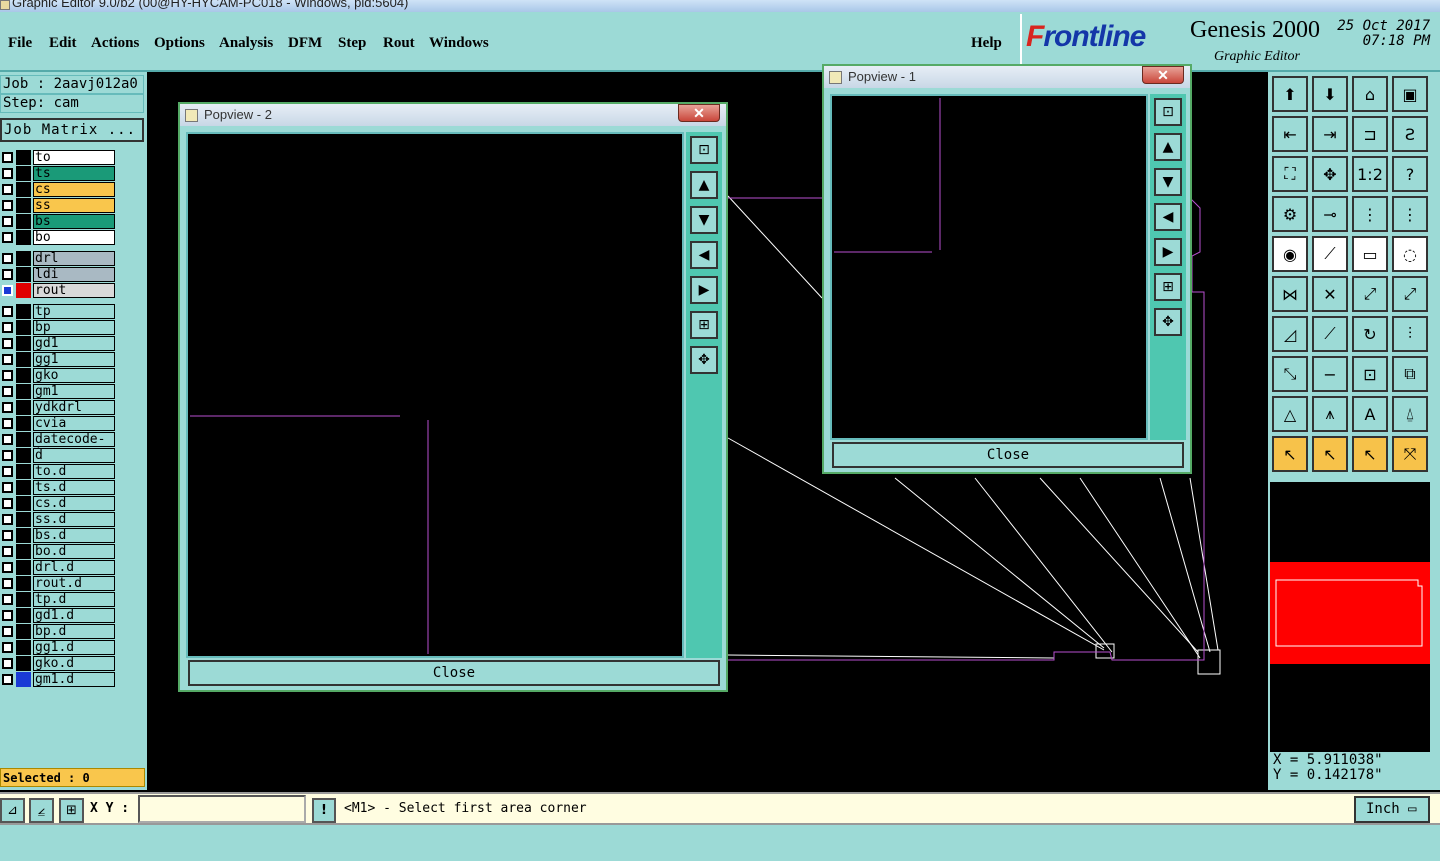 This screenshot has height=861, width=1440. I want to click on bottom-bar, so click(720, 843).